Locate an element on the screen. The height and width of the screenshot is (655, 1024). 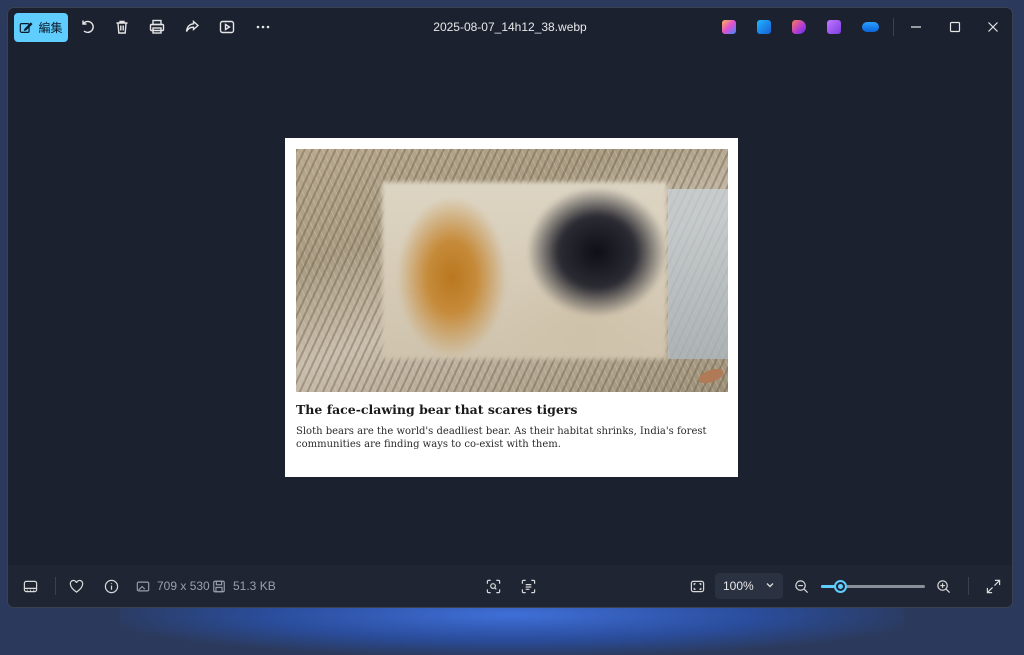
close-icon is located at coordinates (993, 27).